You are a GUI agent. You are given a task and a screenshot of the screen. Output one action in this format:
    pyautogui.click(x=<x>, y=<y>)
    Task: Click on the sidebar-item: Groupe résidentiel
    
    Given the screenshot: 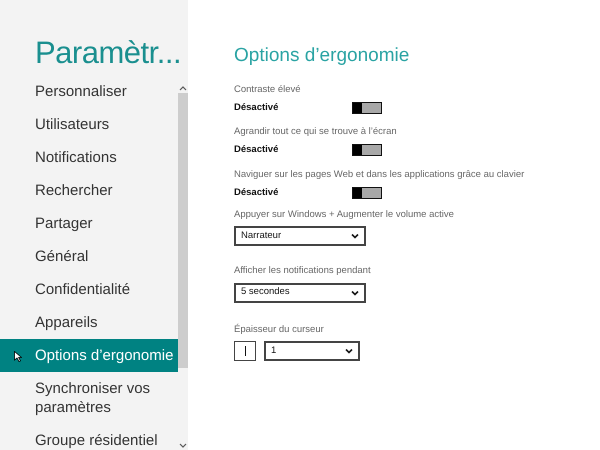 What is the action you would take?
    pyautogui.click(x=89, y=437)
    